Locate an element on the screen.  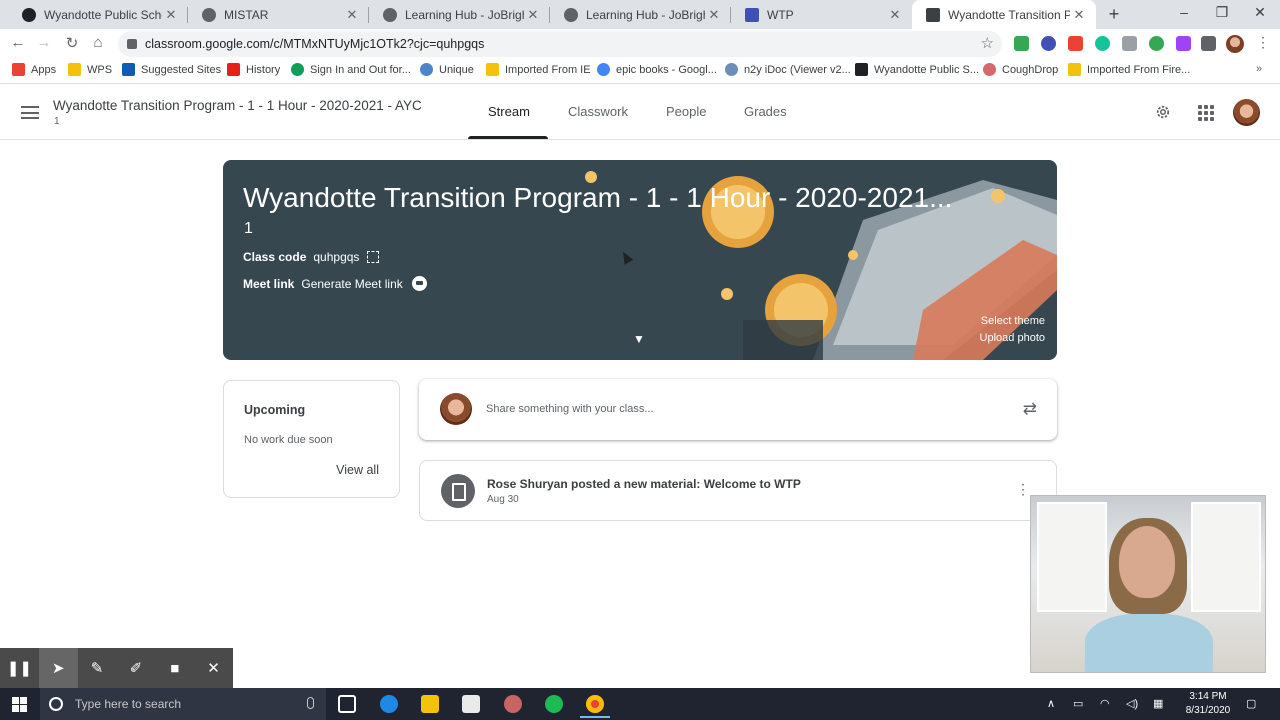
reuse-post-icon: ⇄ is located at coordinates (1030, 409).